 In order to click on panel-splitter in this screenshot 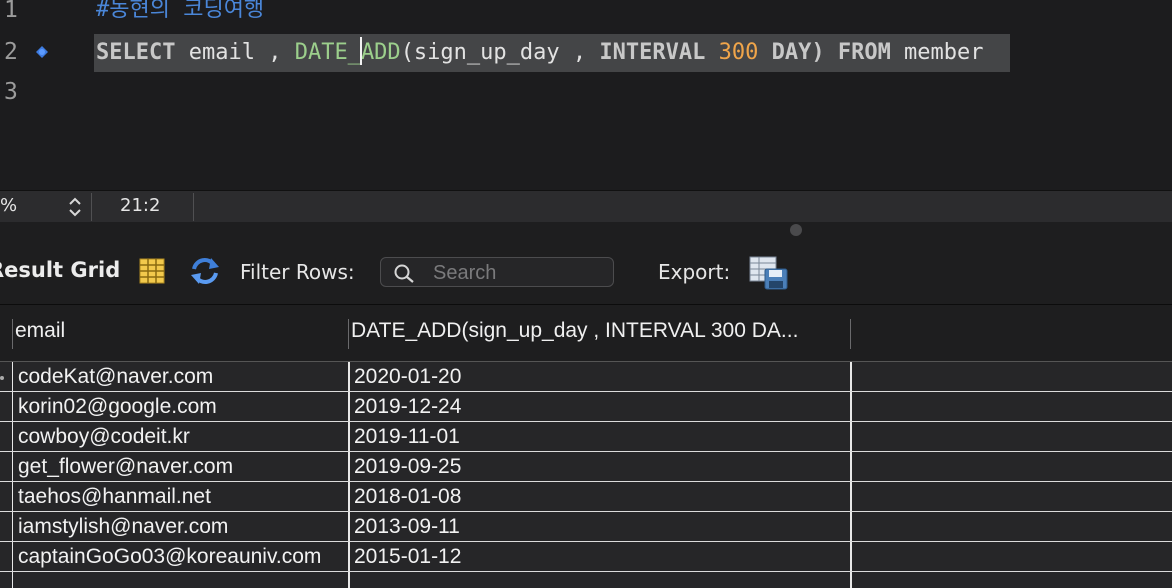, I will do `click(586, 231)`.